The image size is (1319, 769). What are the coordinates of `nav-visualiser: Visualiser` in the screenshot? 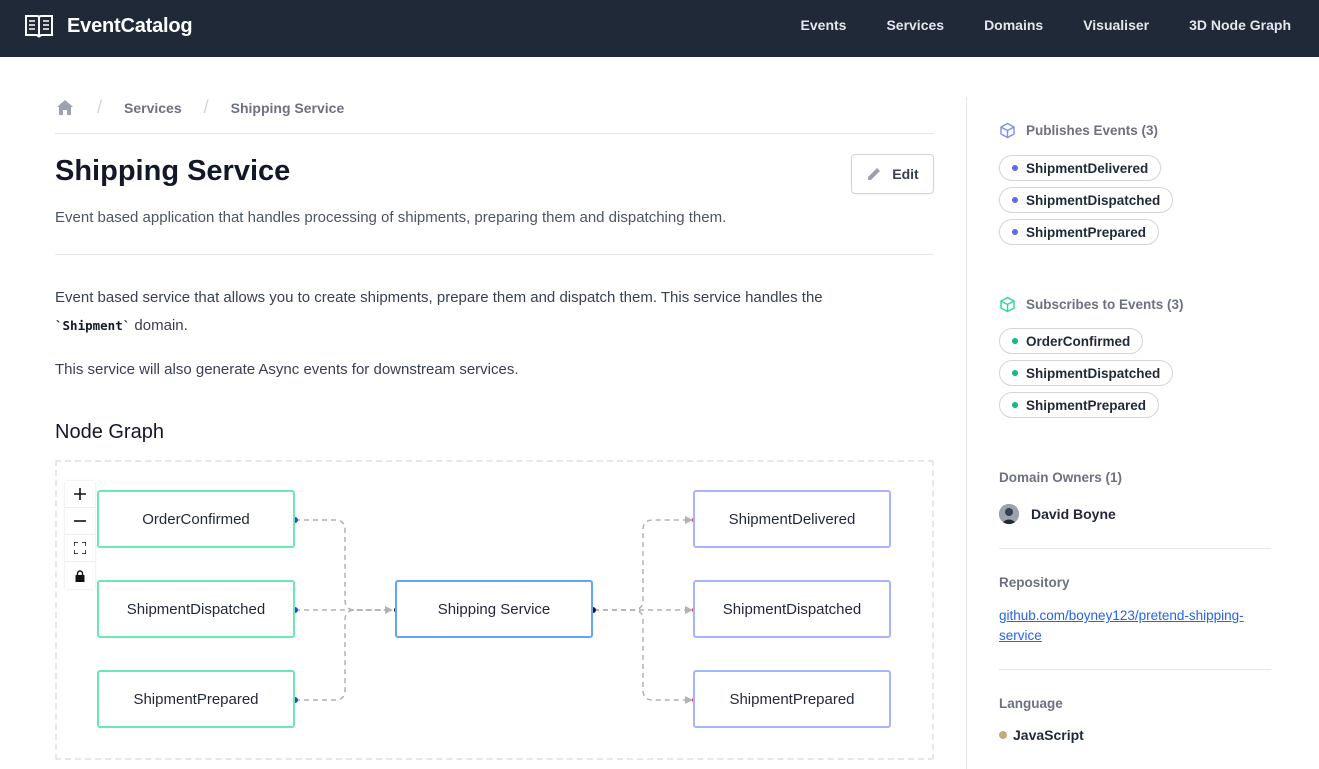 It's located at (1116, 25).